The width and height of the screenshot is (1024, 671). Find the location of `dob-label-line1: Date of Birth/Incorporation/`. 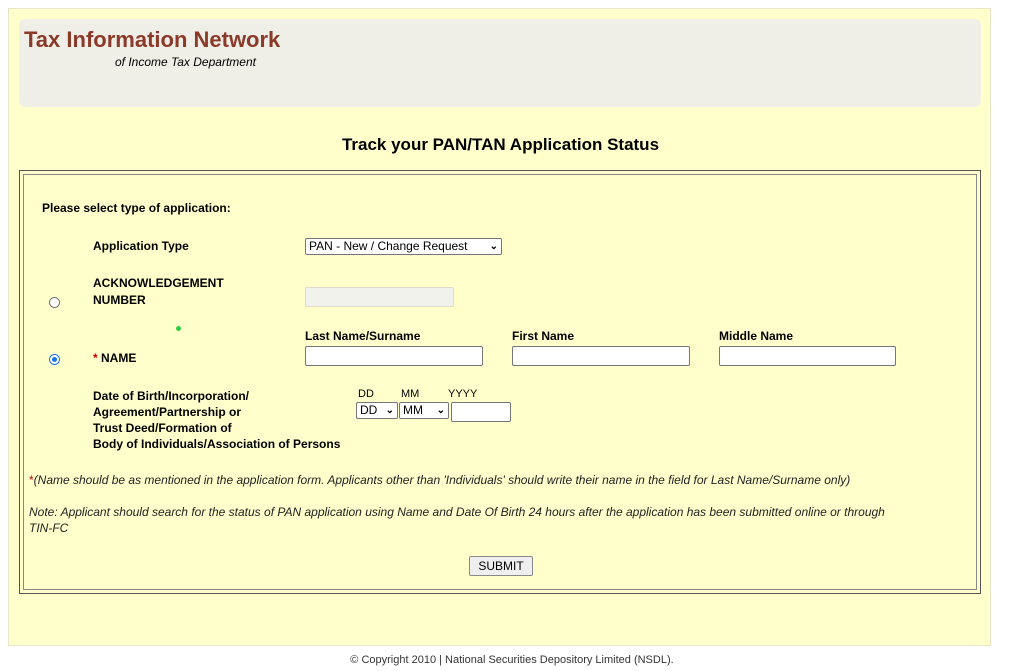

dob-label-line1: Date of Birth/Incorporation/ is located at coordinates (171, 396).